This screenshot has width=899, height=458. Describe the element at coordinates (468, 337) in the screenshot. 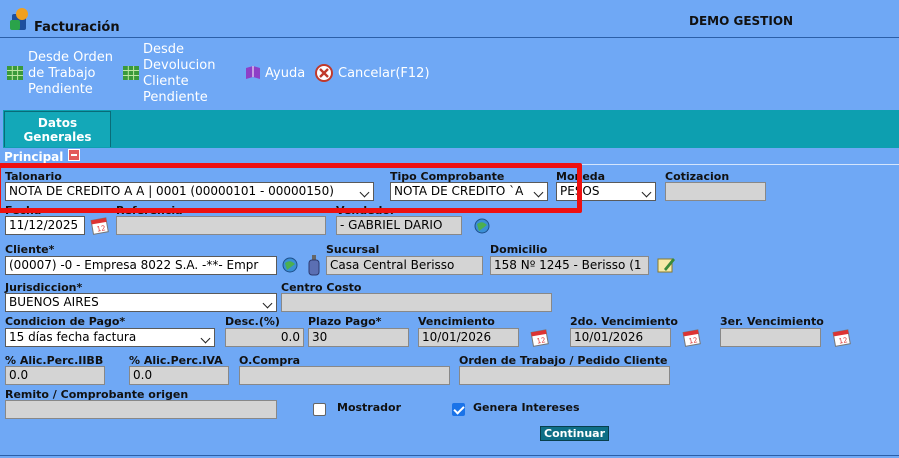

I see `vencimiento-field: 10/01/2026` at that location.